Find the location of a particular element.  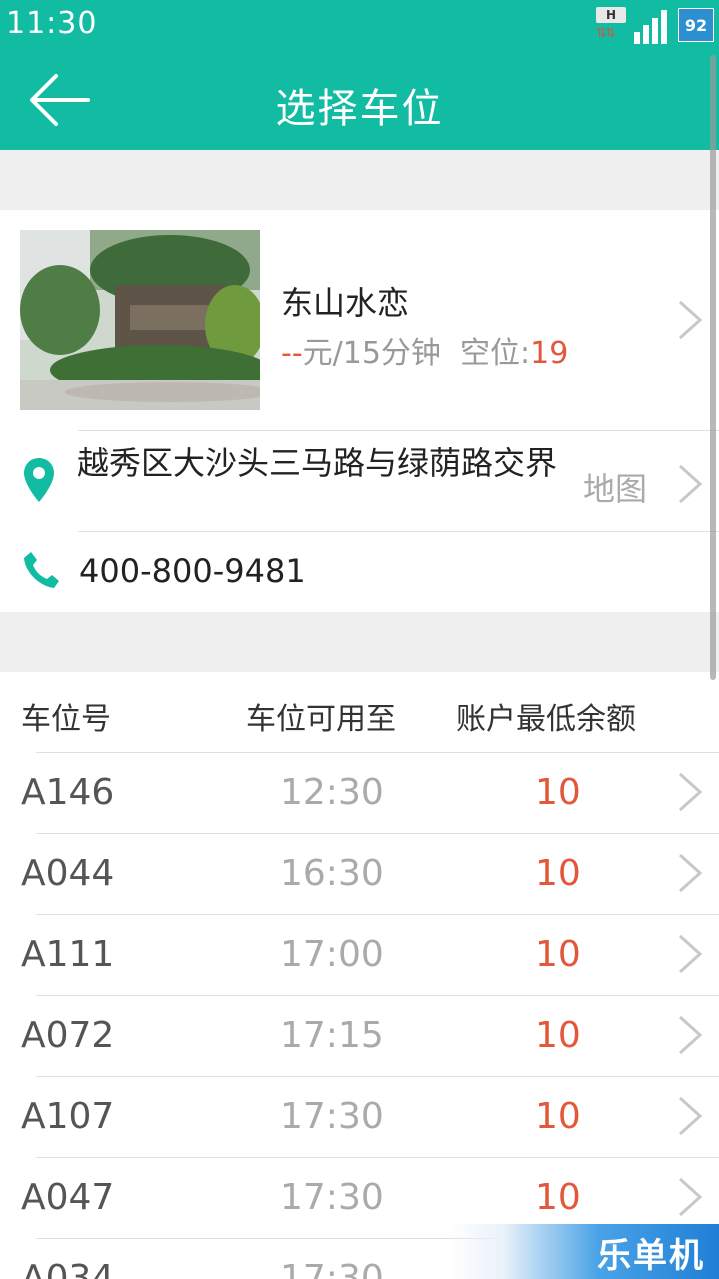

price-value: -- is located at coordinates (292, 353).